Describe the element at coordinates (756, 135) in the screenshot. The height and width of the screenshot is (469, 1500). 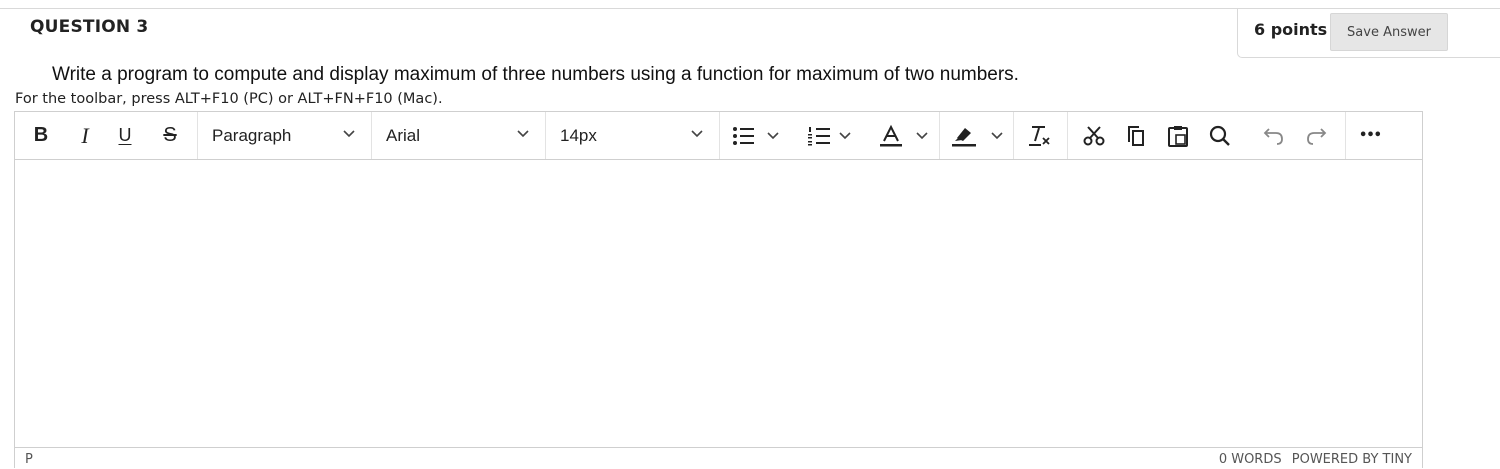
I see `bullet-list-icon` at that location.